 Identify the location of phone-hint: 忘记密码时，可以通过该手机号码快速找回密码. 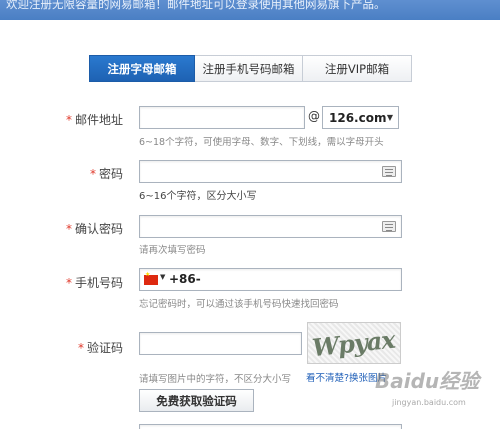
(239, 304).